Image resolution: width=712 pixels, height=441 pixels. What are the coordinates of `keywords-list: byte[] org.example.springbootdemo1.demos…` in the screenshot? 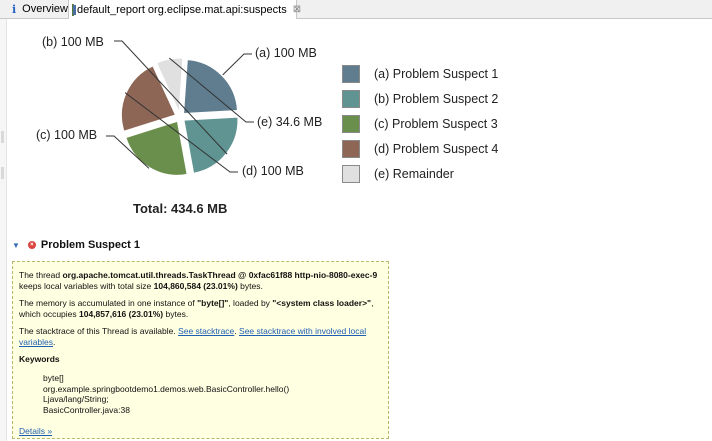 It's located at (212, 394).